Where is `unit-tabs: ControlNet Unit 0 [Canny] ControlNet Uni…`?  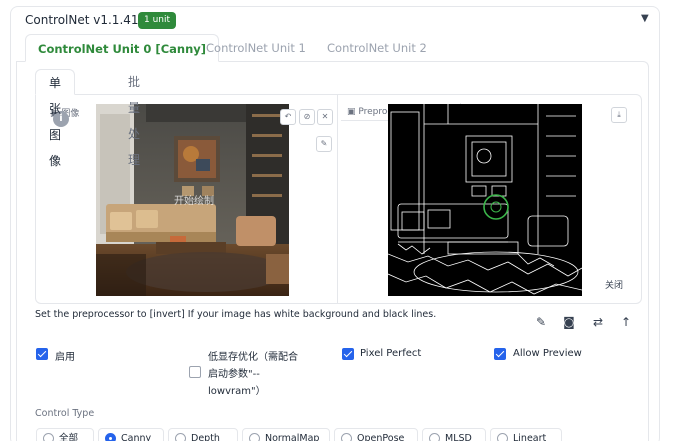 unit-tabs: ControlNet Unit 0 [Canny] ControlNet Uni… is located at coordinates (331, 48).